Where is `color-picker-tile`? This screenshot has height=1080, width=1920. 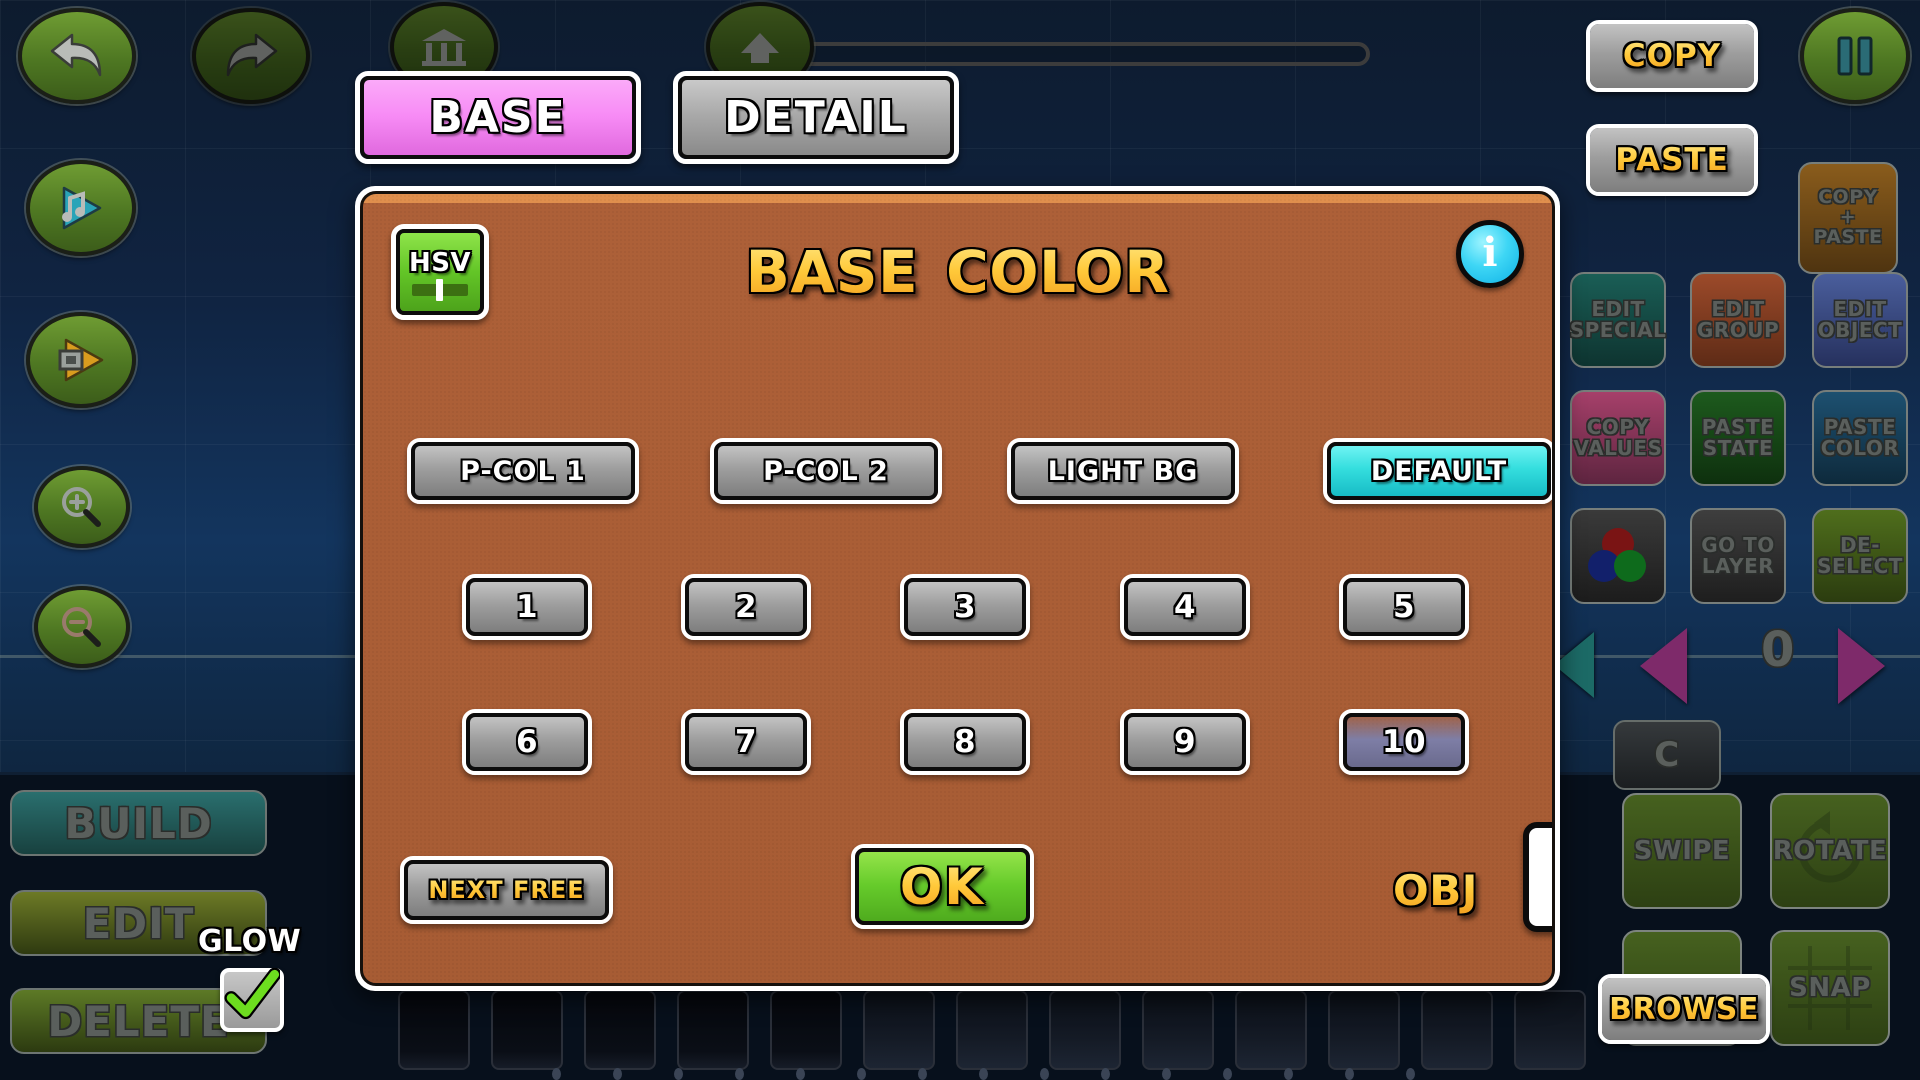
color-picker-tile is located at coordinates (1618, 556).